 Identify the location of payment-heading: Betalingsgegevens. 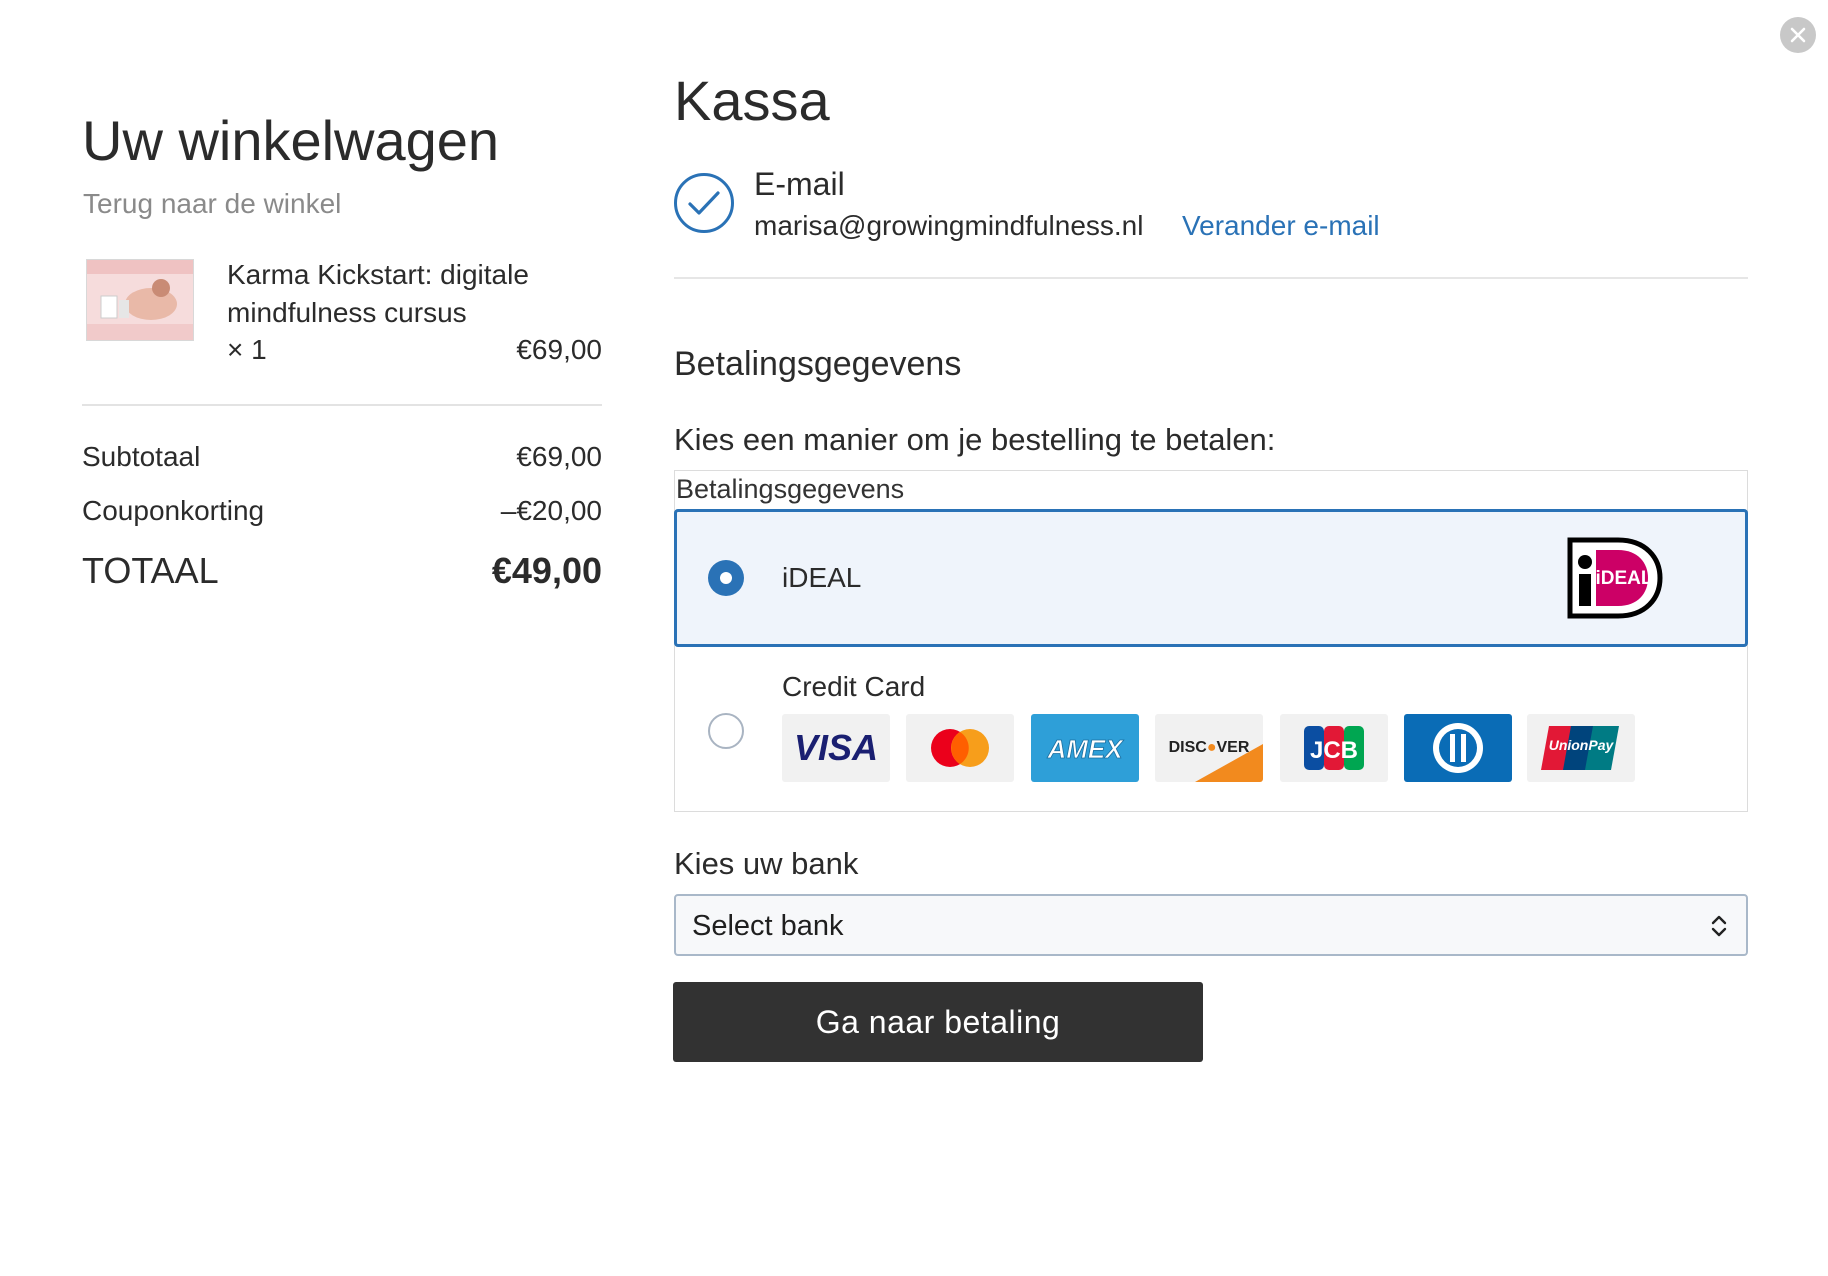
(818, 364).